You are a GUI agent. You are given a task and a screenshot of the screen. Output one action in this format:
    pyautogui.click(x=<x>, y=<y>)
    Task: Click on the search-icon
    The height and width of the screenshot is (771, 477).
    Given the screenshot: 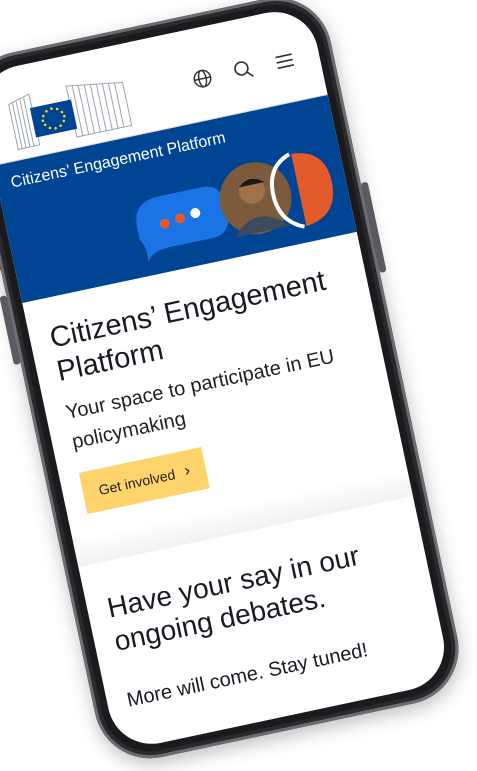 What is the action you would take?
    pyautogui.click(x=244, y=70)
    